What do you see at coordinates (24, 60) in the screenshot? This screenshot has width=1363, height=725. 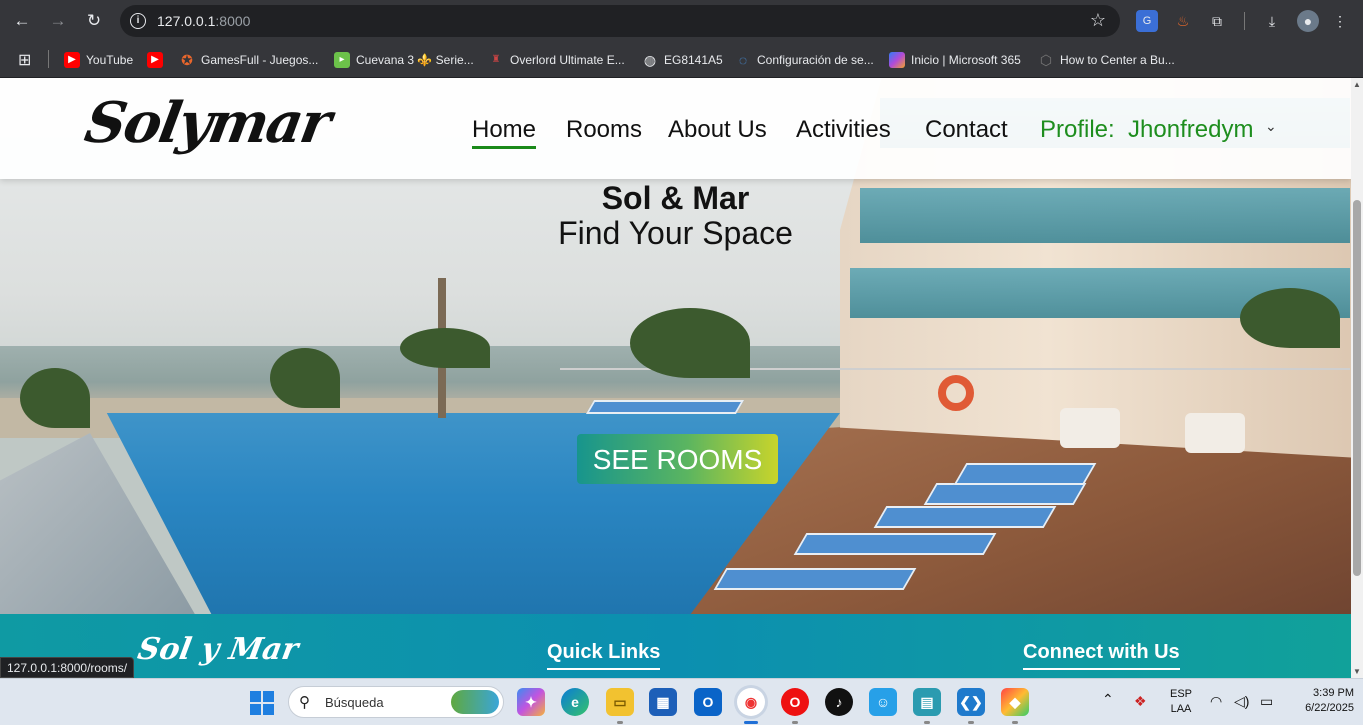 I see `apps-grid-icon: ⊞` at bounding box center [24, 60].